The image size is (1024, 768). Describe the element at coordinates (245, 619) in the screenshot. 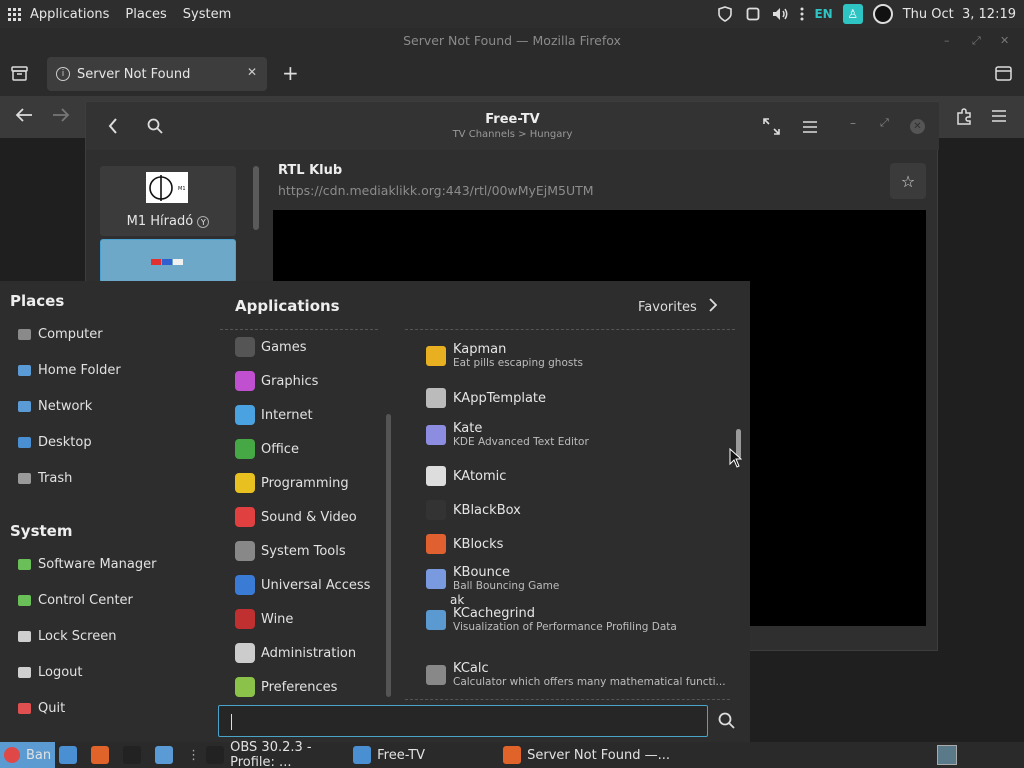

I see `wine-icon` at that location.